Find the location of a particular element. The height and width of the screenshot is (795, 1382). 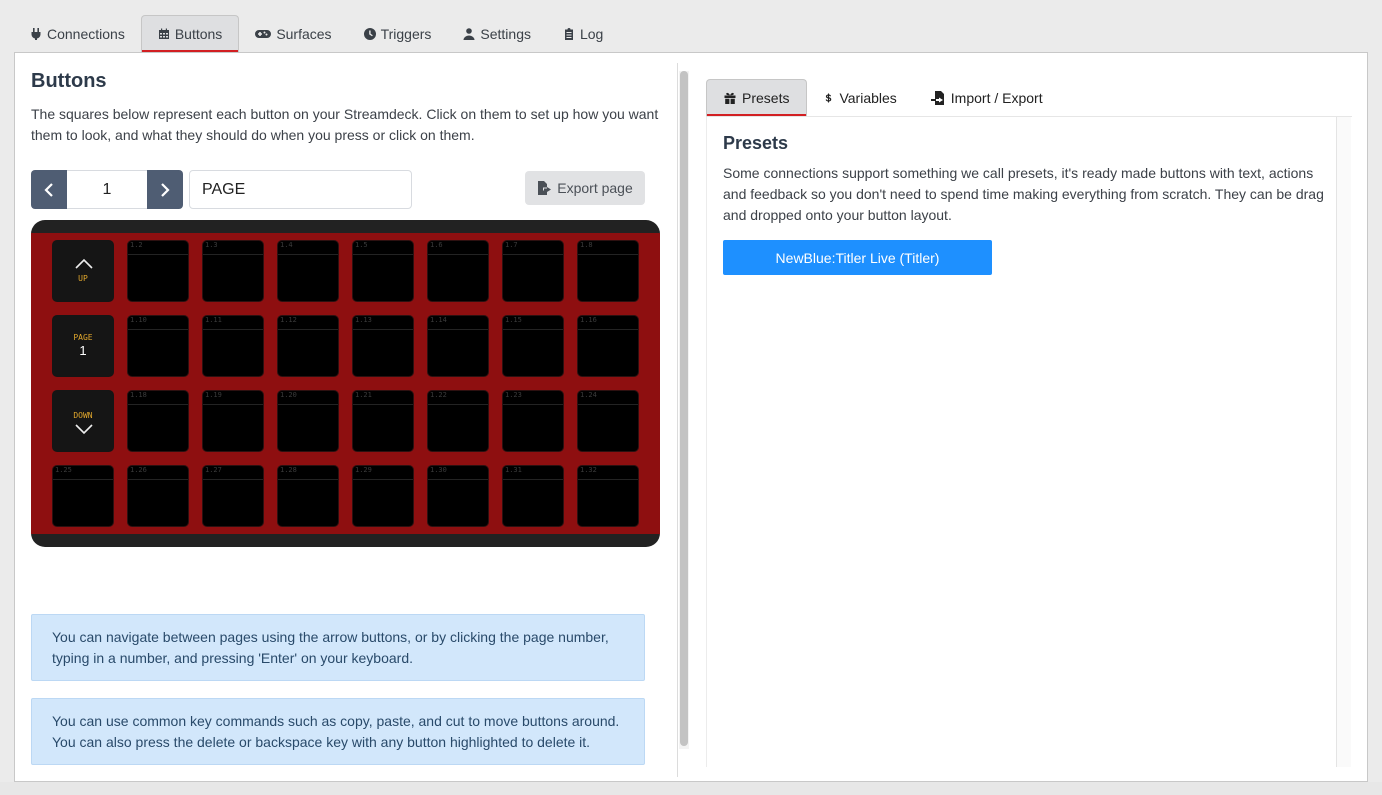

key-number-label: 1.11 is located at coordinates (213, 320).